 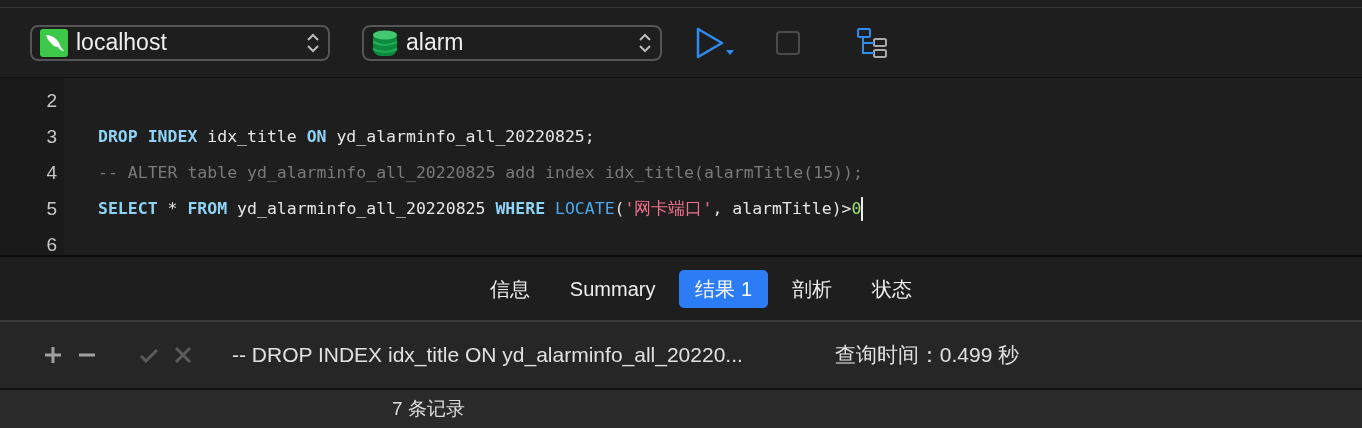 I want to click on run-button, so click(x=715, y=42).